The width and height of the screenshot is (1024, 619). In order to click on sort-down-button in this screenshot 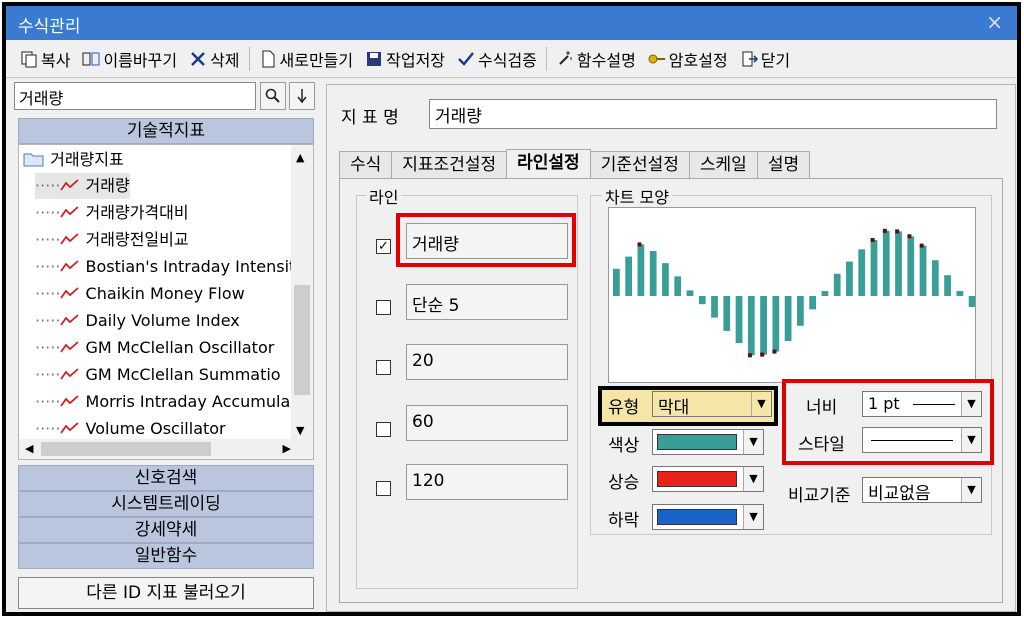, I will do `click(302, 96)`.